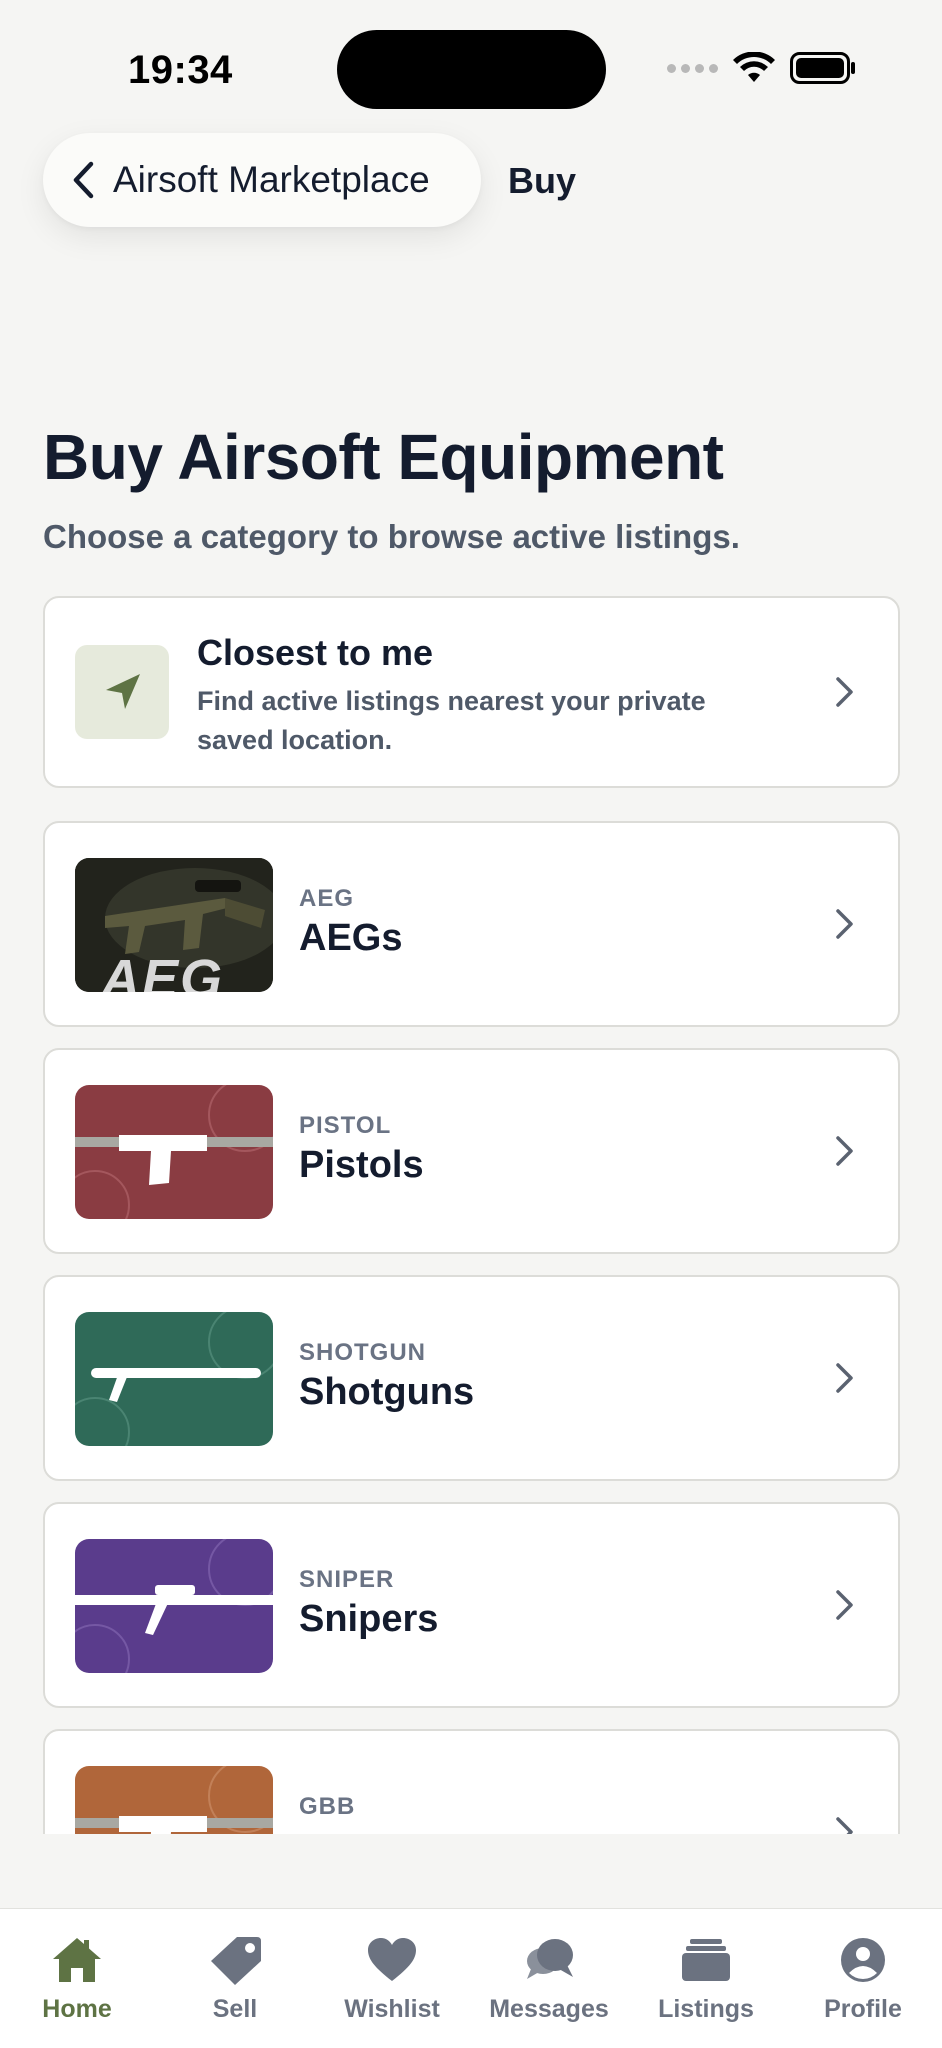 This screenshot has height=2048, width=942. What do you see at coordinates (327, 1806) in the screenshot?
I see `category-code: GBB` at bounding box center [327, 1806].